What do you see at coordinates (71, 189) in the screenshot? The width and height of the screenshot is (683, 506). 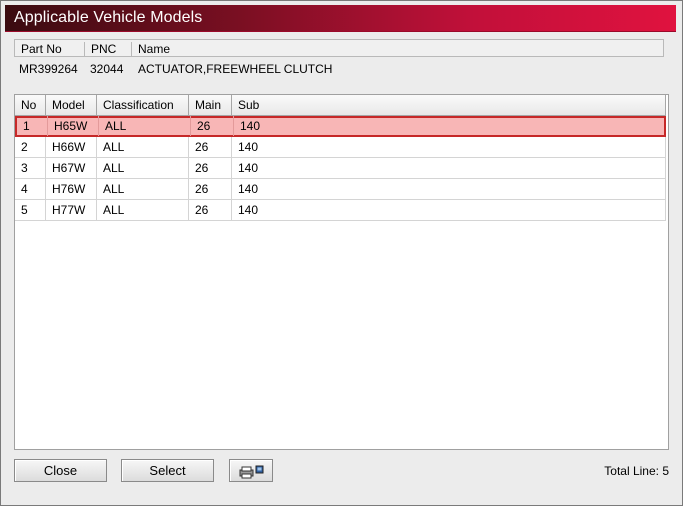 I see `cell-model: H76W` at bounding box center [71, 189].